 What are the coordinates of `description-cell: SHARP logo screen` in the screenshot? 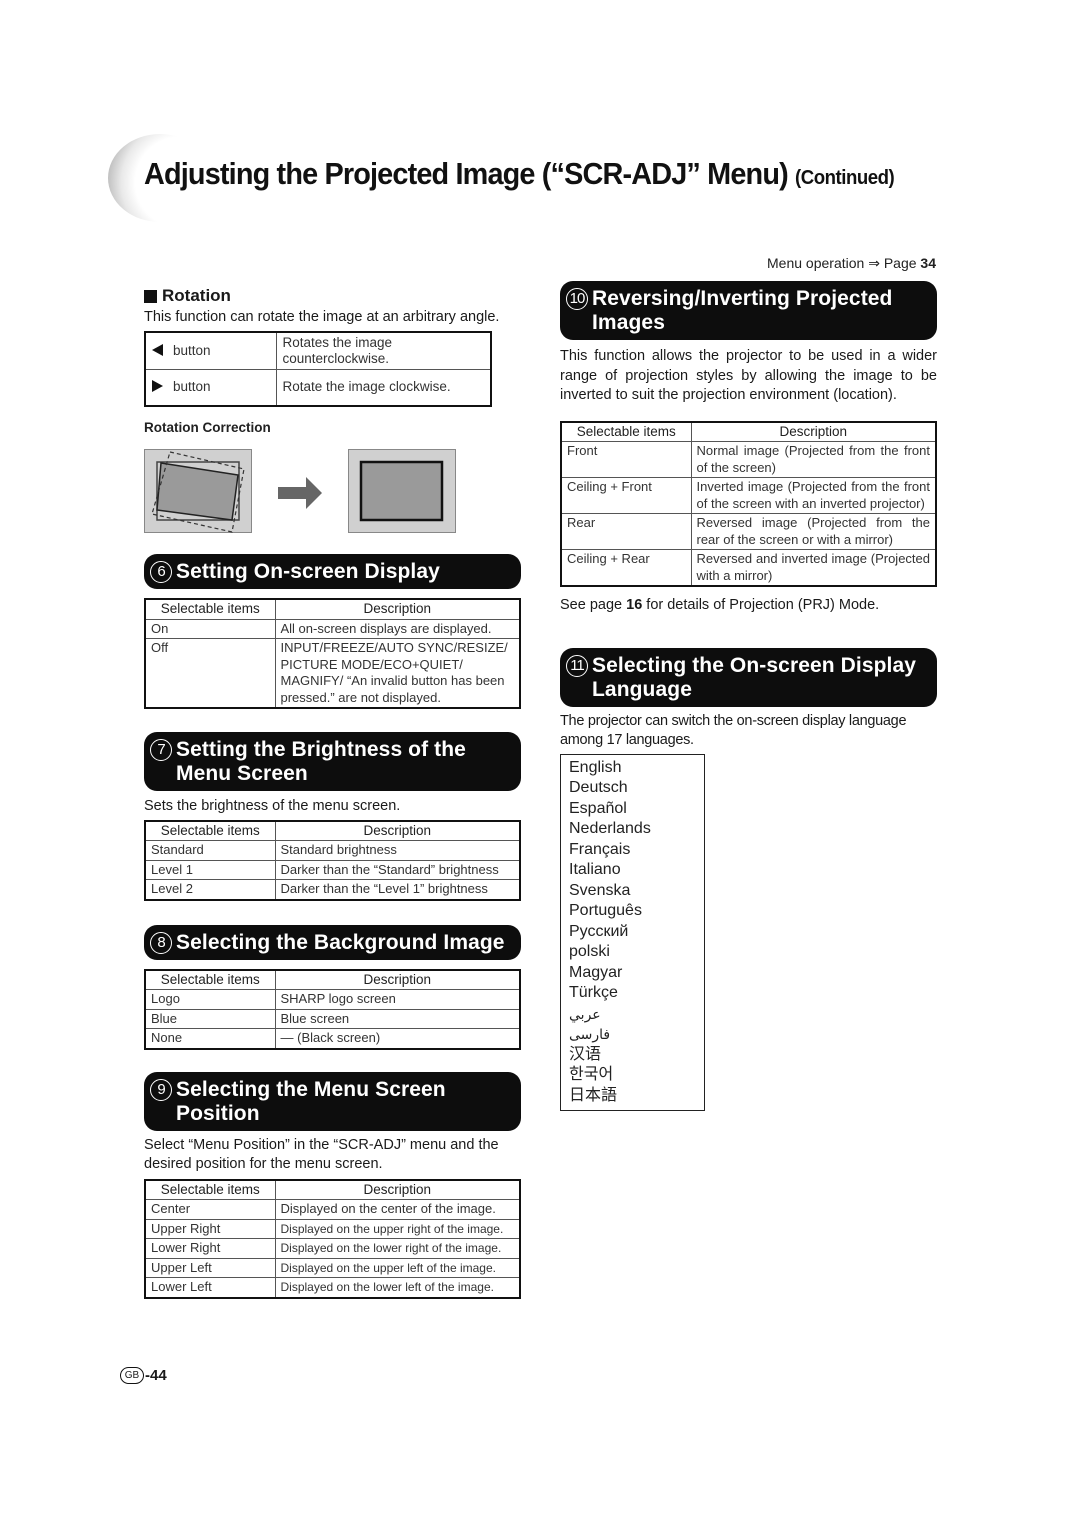 It's located at (397, 999).